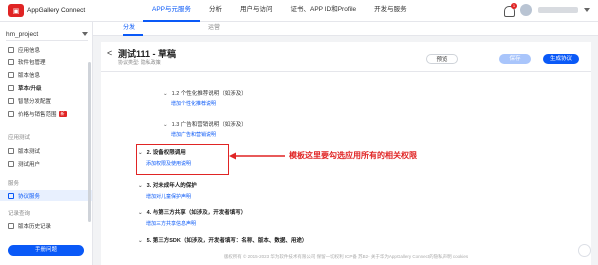 Image resolution: width=598 pixels, height=265 pixels. I want to click on back-arrow-icon: <, so click(109, 53).